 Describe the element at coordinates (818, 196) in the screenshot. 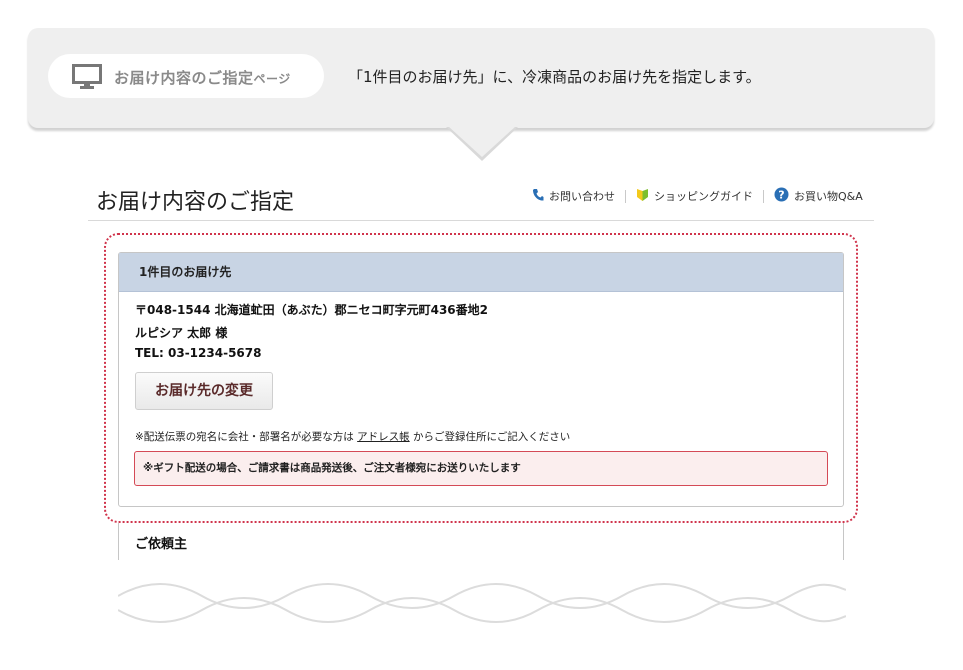

I see `qa-link: ? お買い物Q&A` at that location.